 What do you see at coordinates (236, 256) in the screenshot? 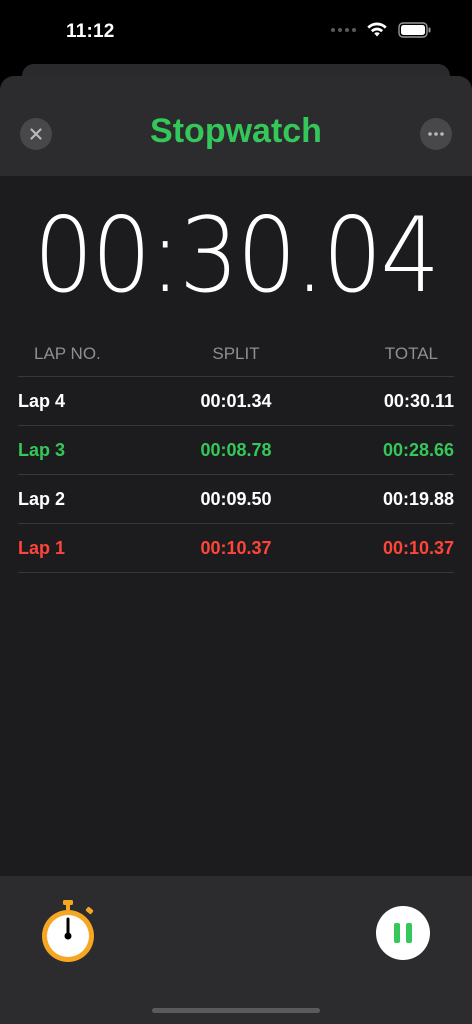
I see `elapsed-time-display: 00:30.04` at bounding box center [236, 256].